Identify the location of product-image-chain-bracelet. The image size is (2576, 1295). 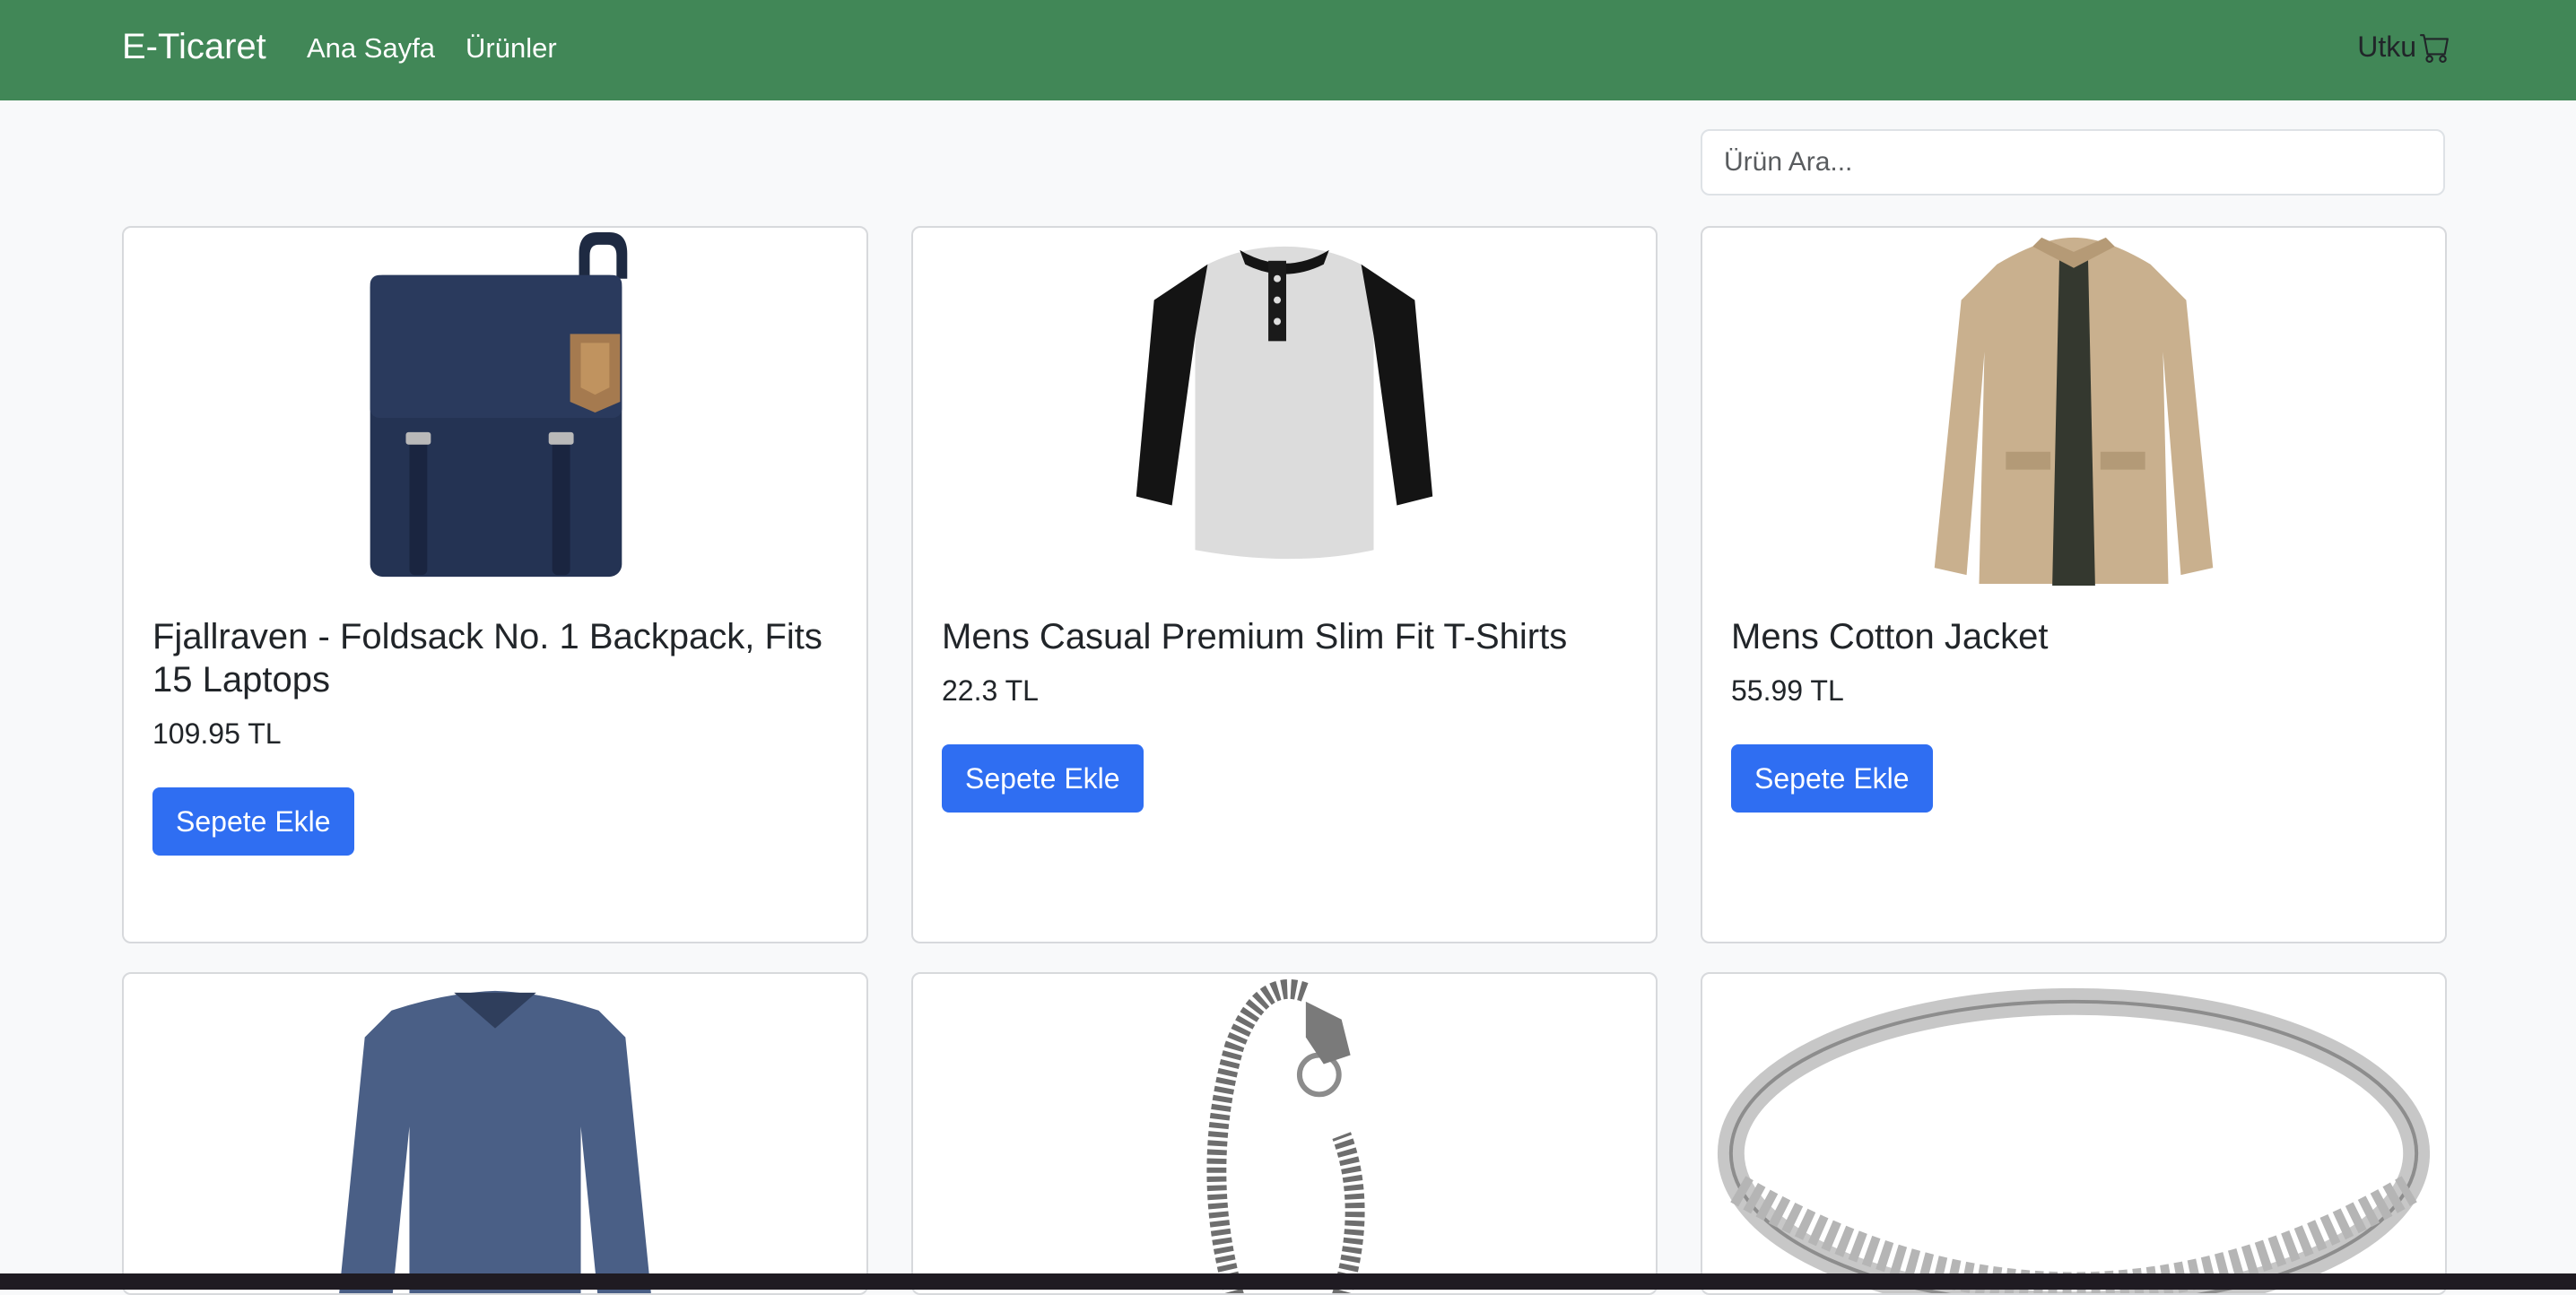
(1284, 1134).